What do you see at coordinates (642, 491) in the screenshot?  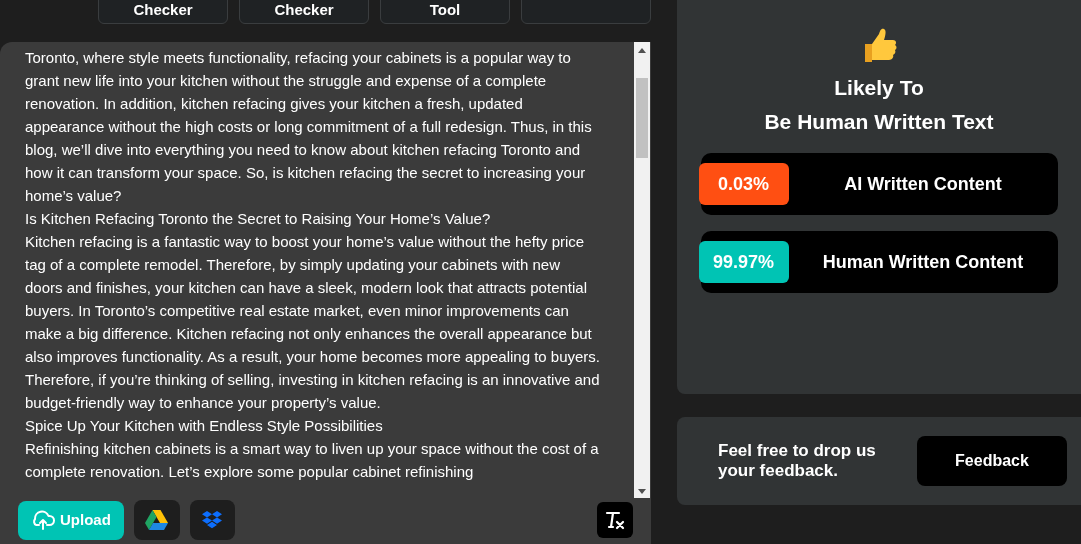 I see `scroll-down-icon` at bounding box center [642, 491].